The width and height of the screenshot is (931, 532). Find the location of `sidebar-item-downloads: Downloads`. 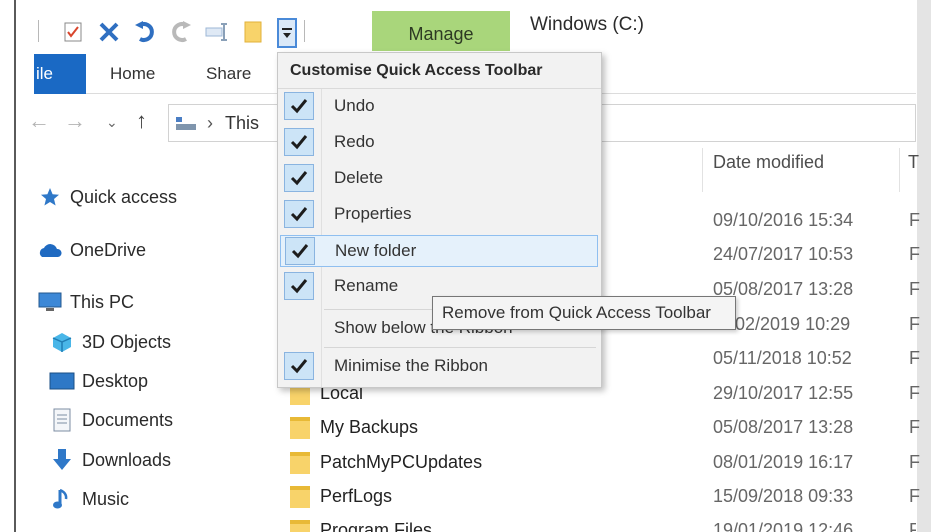

sidebar-item-downloads: Downloads is located at coordinates (109, 460).